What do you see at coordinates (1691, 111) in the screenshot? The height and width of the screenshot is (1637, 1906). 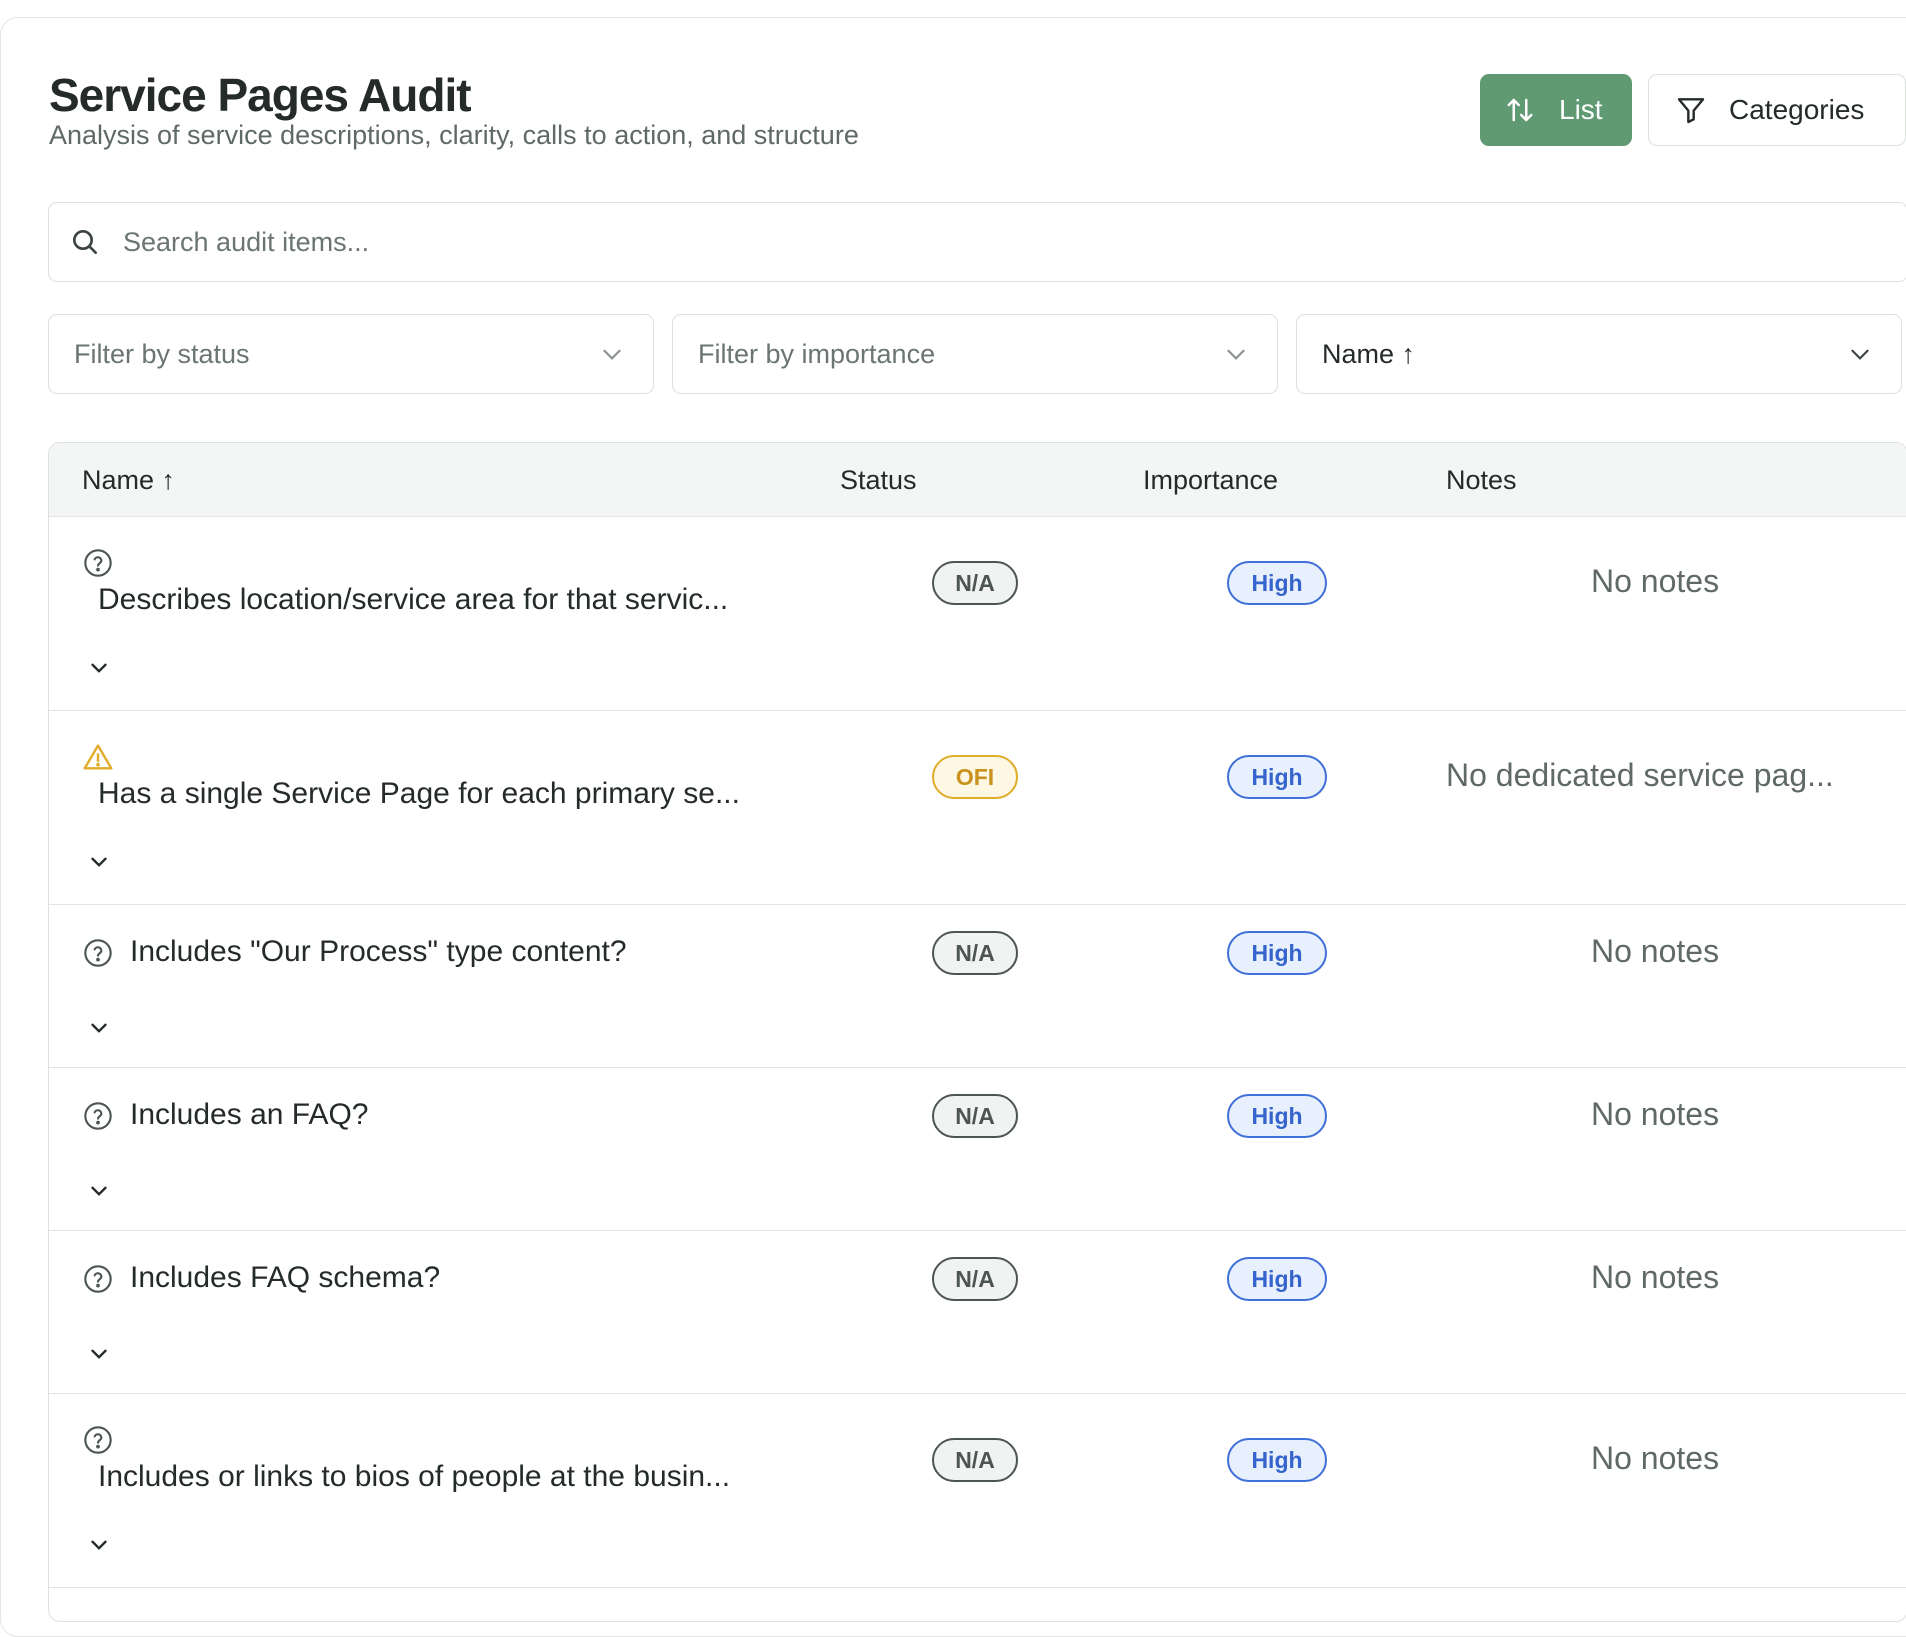 I see `filter-icon` at bounding box center [1691, 111].